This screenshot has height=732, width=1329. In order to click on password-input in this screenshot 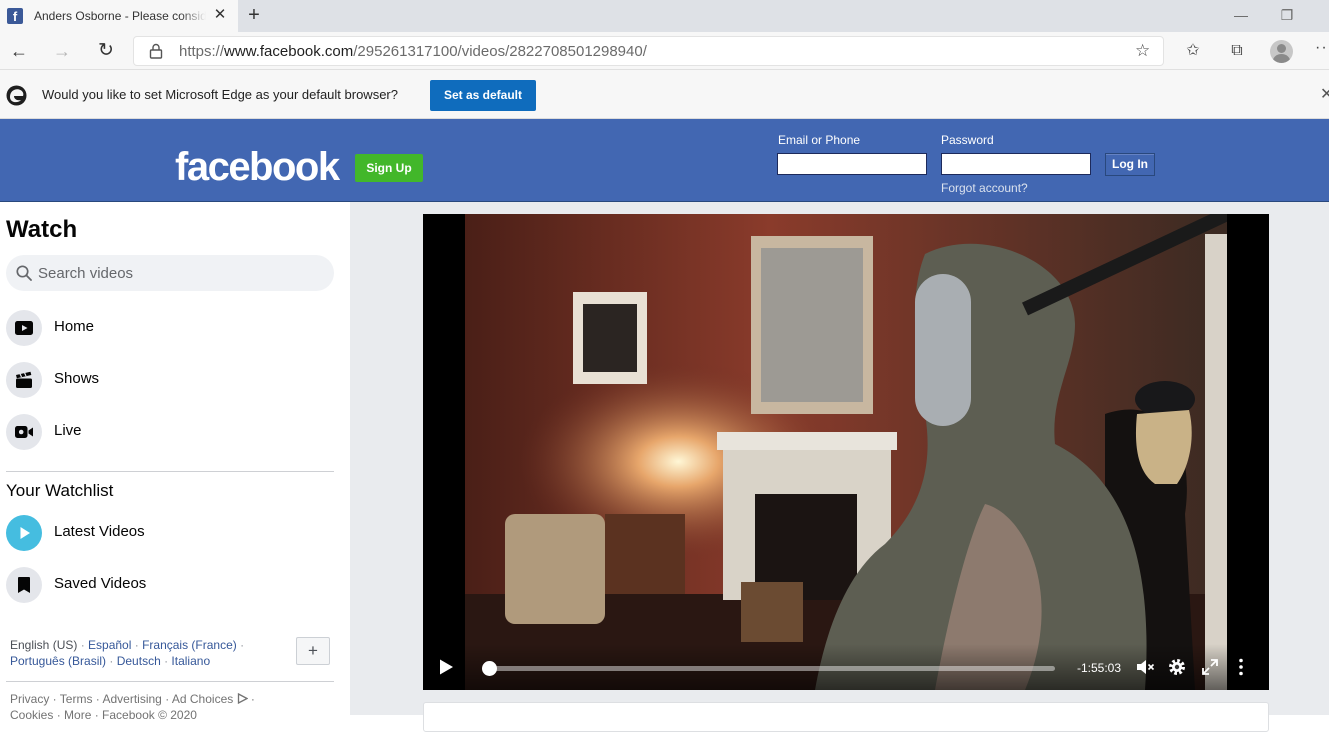, I will do `click(1016, 164)`.